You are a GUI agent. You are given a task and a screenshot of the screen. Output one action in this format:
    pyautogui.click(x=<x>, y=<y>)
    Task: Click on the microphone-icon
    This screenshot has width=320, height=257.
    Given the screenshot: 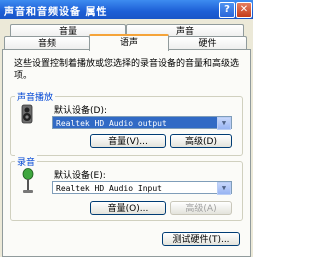 What is the action you would take?
    pyautogui.click(x=28, y=182)
    